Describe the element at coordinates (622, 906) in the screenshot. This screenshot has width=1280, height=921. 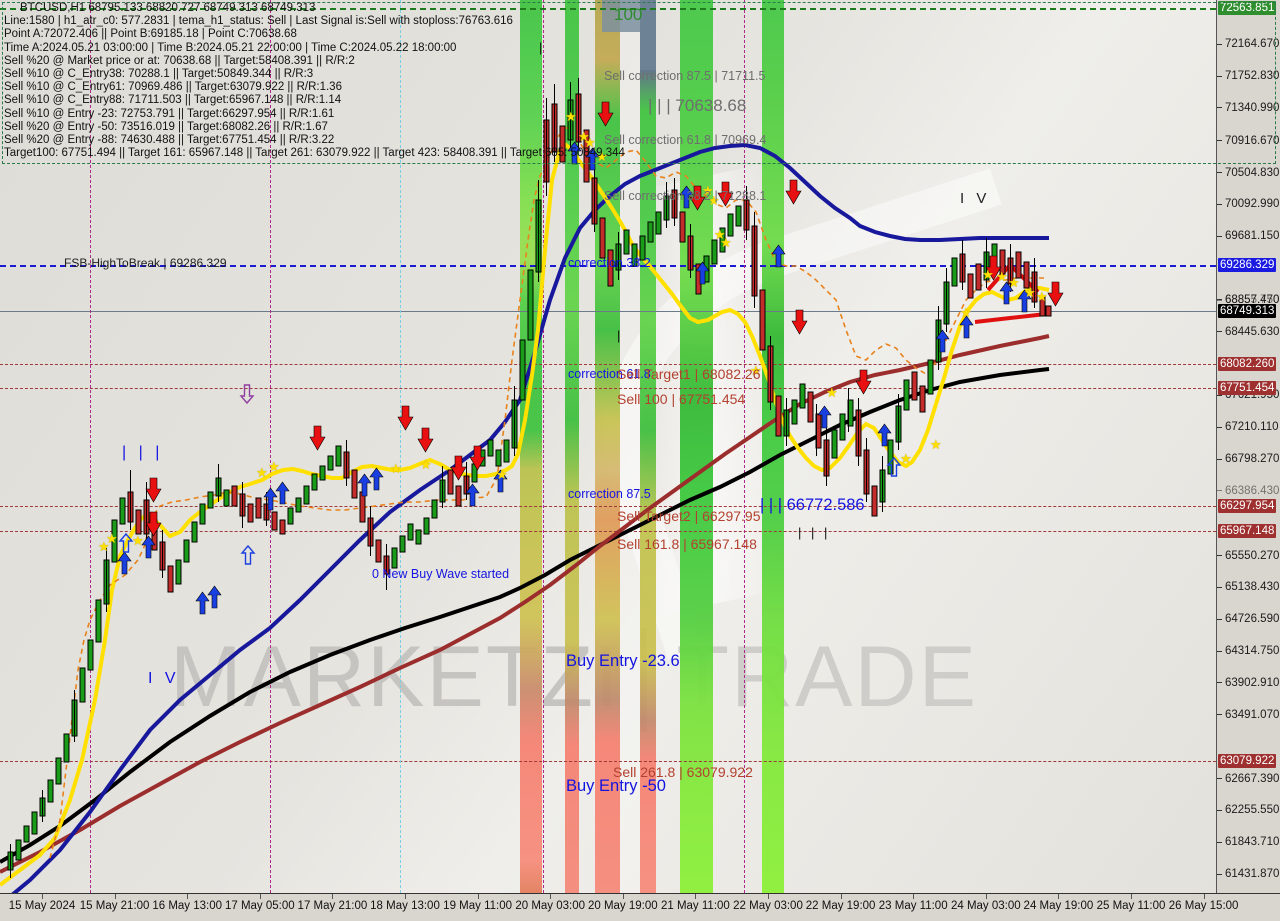
I see `time-tick-label: 20 May 19:00` at that location.